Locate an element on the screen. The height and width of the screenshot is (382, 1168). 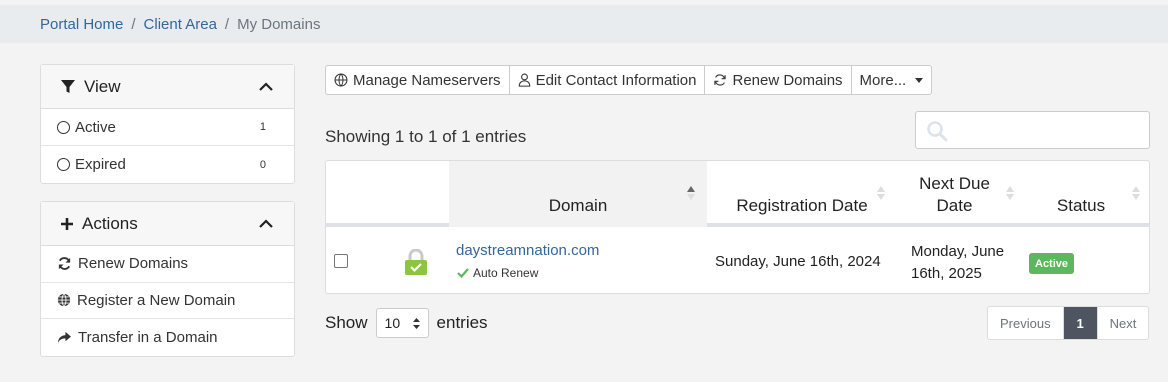
action-label: Renew Domains is located at coordinates (133, 264).